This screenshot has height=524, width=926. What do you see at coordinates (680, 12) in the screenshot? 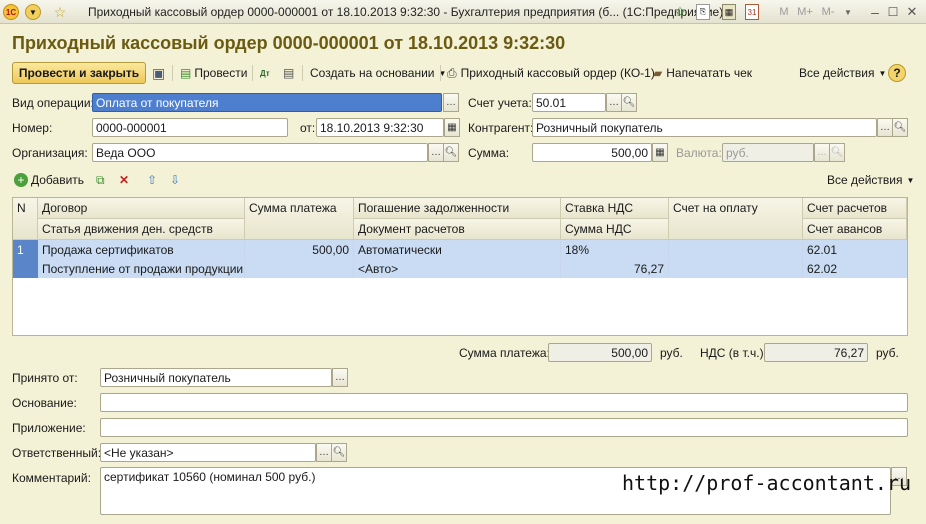
I see `favorites-add-icon: ✩` at bounding box center [680, 12].